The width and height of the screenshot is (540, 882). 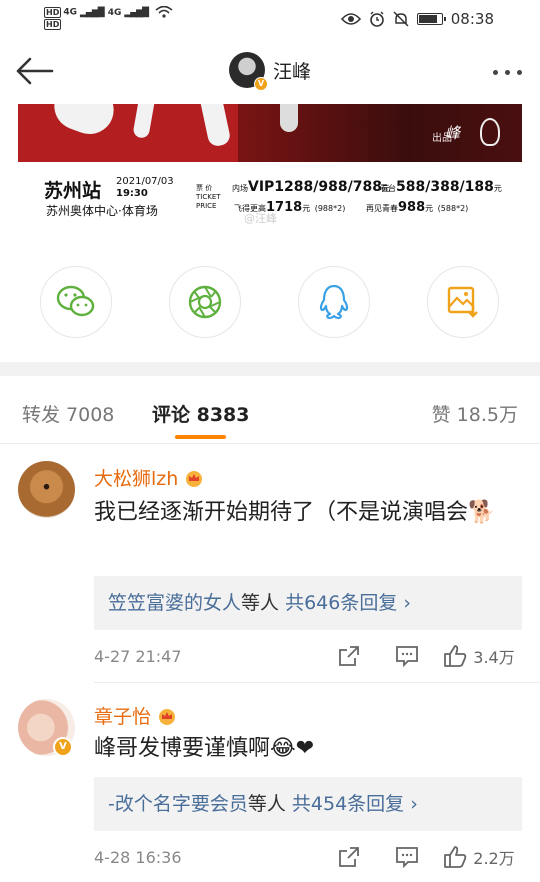 I want to click on like-button: 3.4万, so click(x=479, y=656).